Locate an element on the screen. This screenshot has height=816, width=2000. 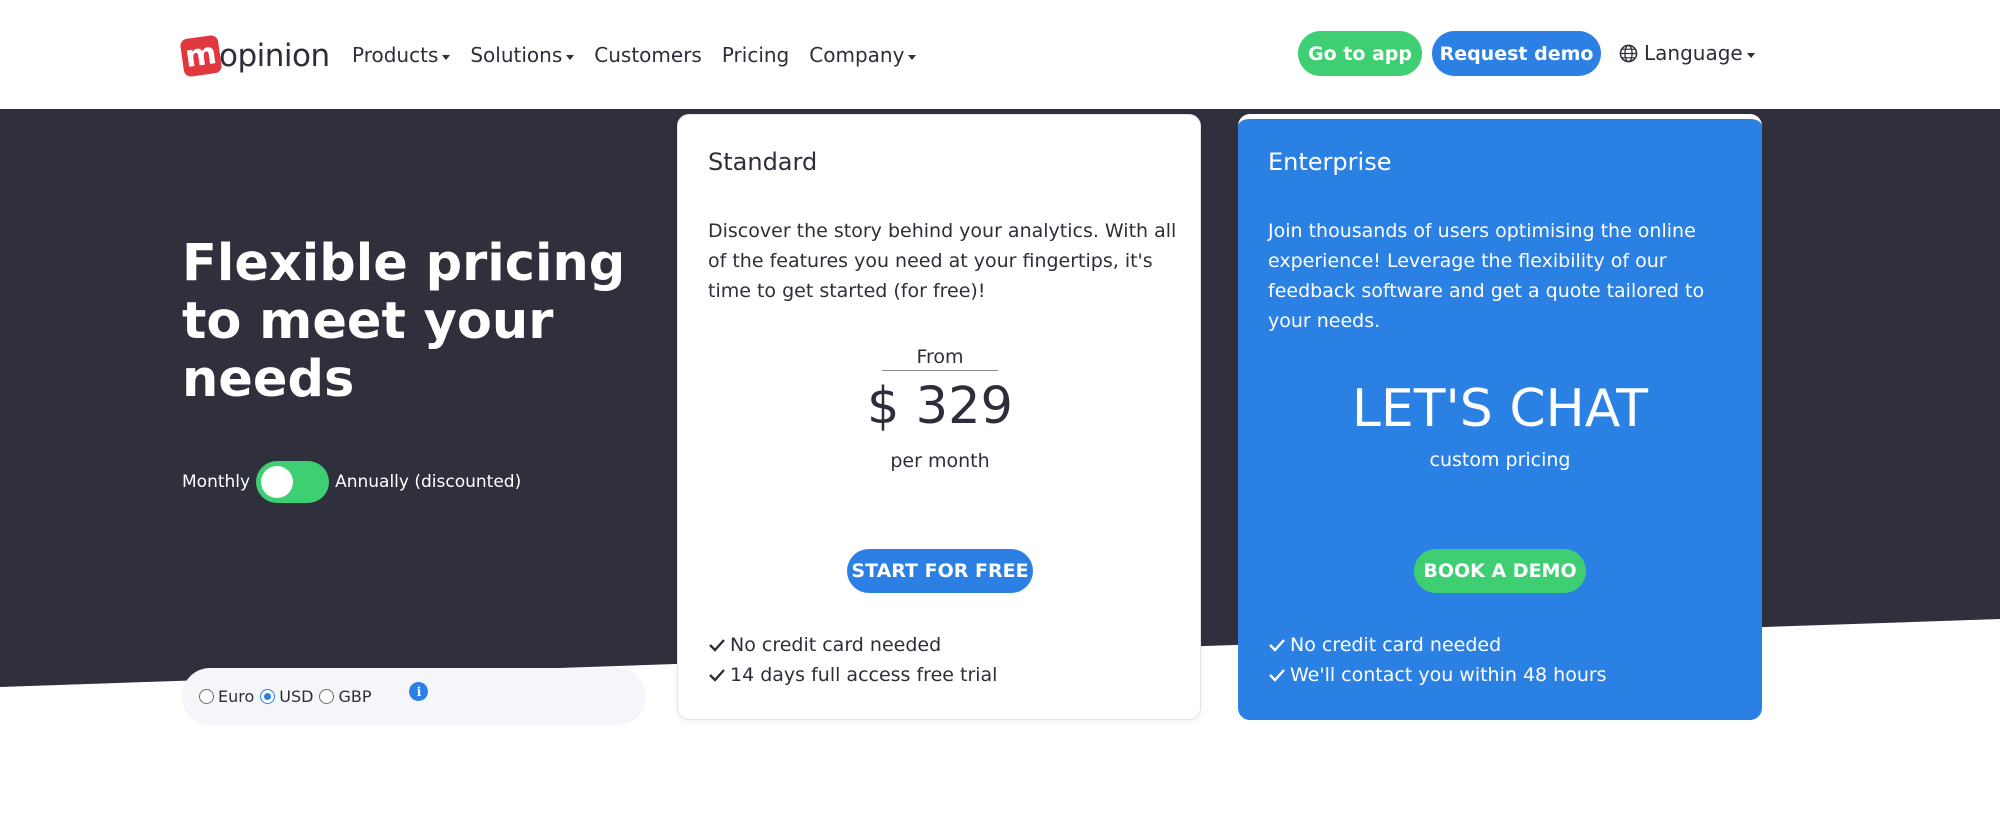
book-a-demo-button: BOOK A DEMO is located at coordinates (1500, 571).